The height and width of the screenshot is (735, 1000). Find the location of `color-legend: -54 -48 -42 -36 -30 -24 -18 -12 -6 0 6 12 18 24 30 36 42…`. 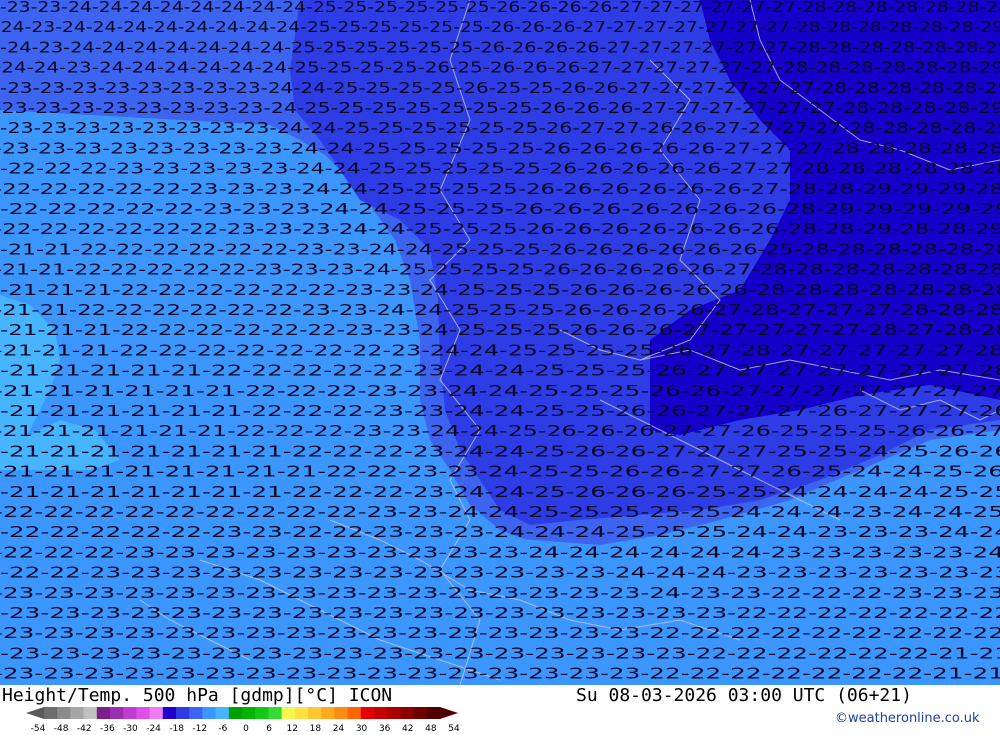

color-legend: -54 -48 -42 -36 -30 -24 -18 -12 -6 0 6 12 18 24 30 36 42… is located at coordinates (243, 720).